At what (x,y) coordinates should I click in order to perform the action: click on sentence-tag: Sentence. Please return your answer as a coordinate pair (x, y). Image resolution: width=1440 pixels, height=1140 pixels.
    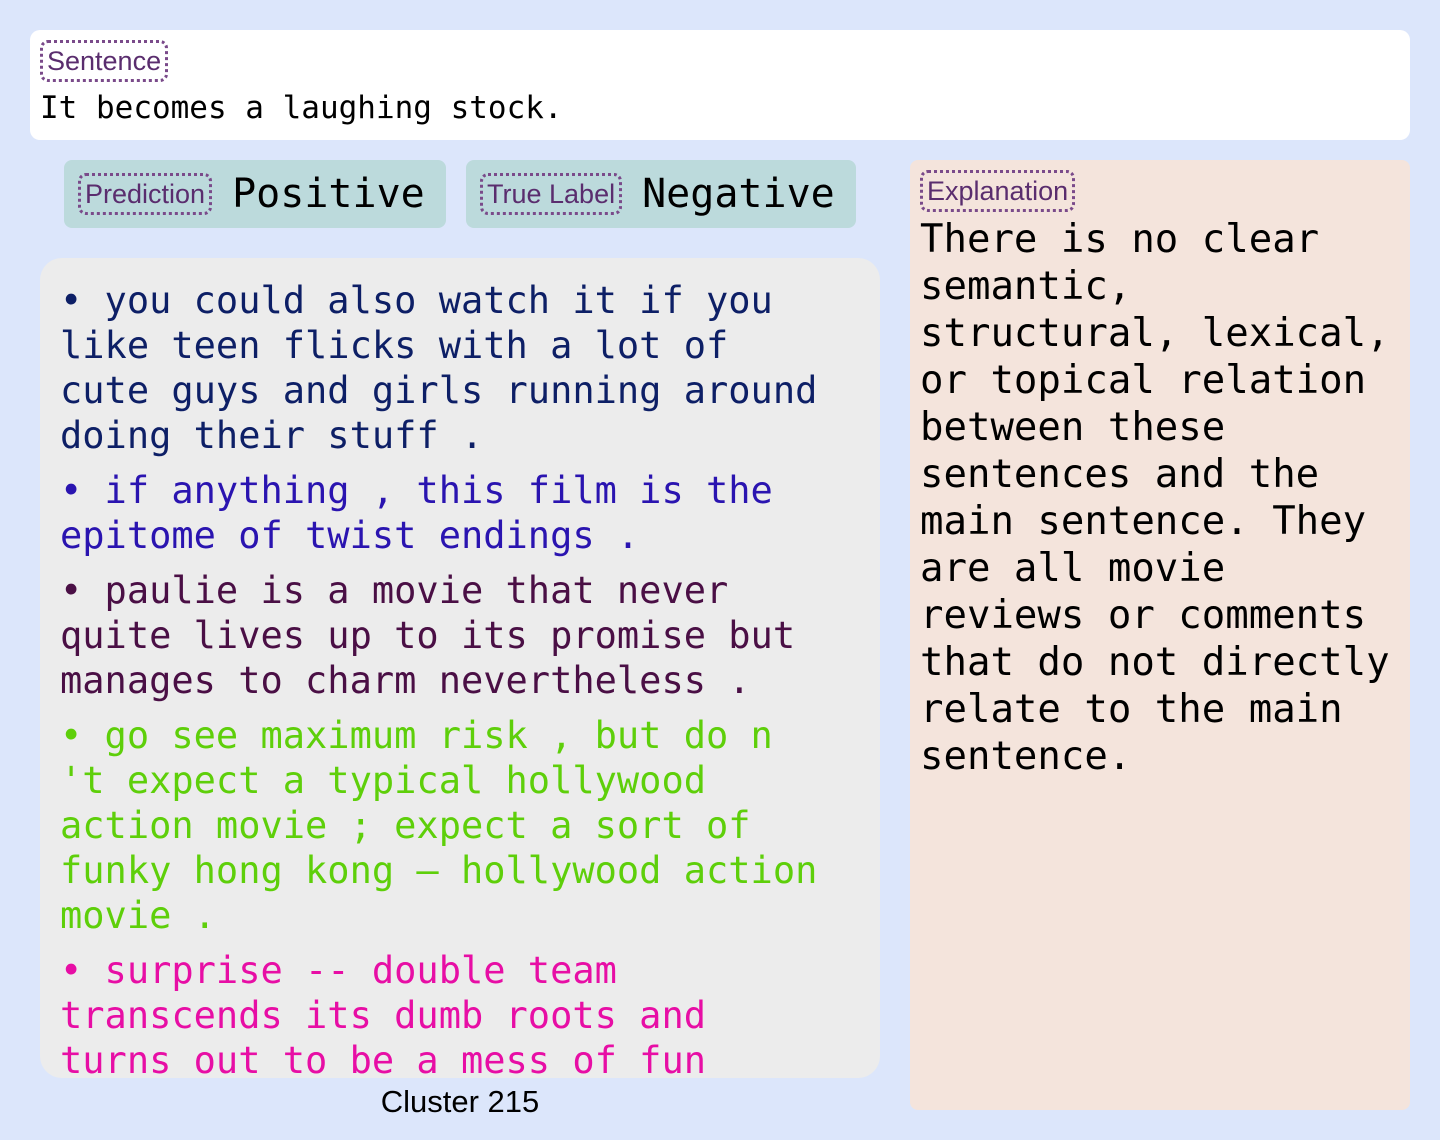
    Looking at the image, I should click on (104, 61).